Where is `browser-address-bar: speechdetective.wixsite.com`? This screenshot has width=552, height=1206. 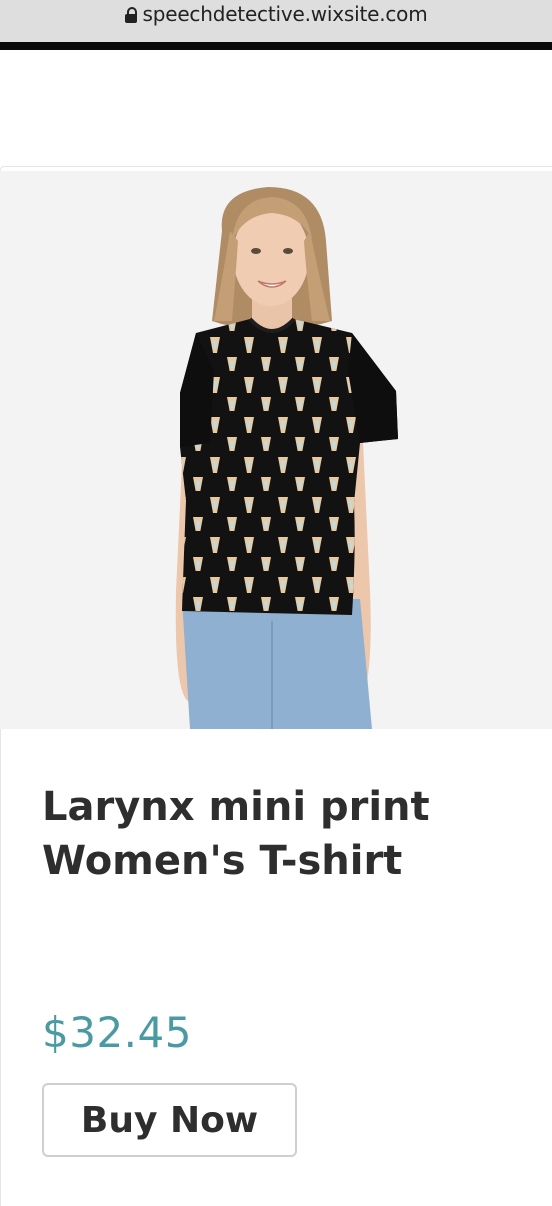 browser-address-bar: speechdetective.wixsite.com is located at coordinates (276, 21).